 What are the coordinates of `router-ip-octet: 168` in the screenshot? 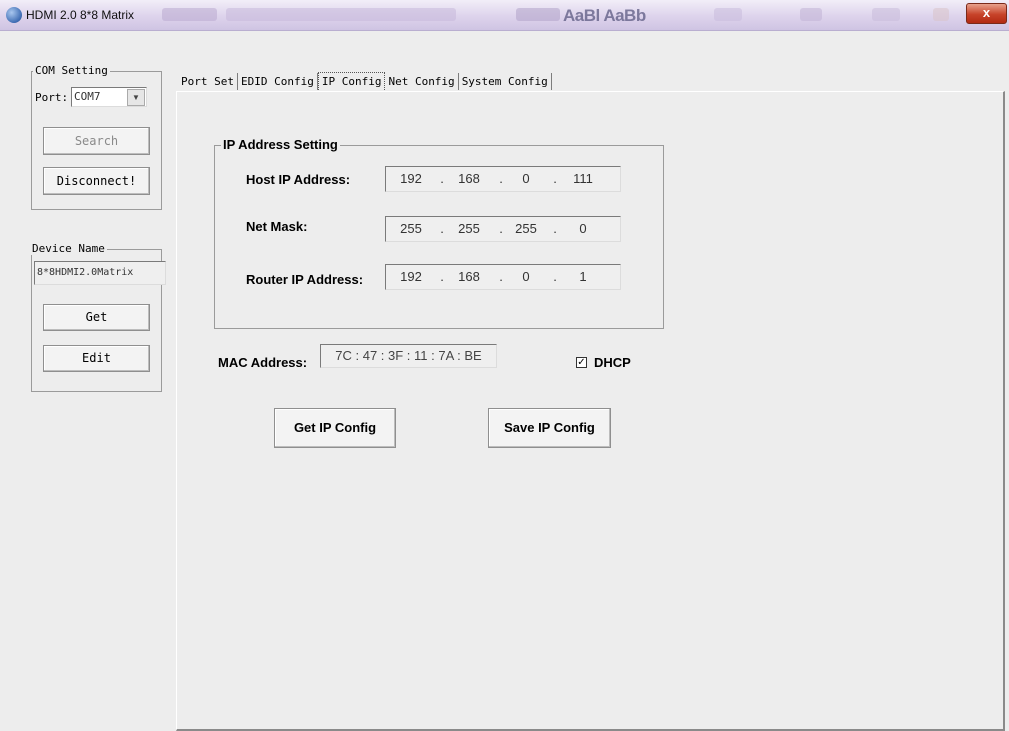 It's located at (469, 276).